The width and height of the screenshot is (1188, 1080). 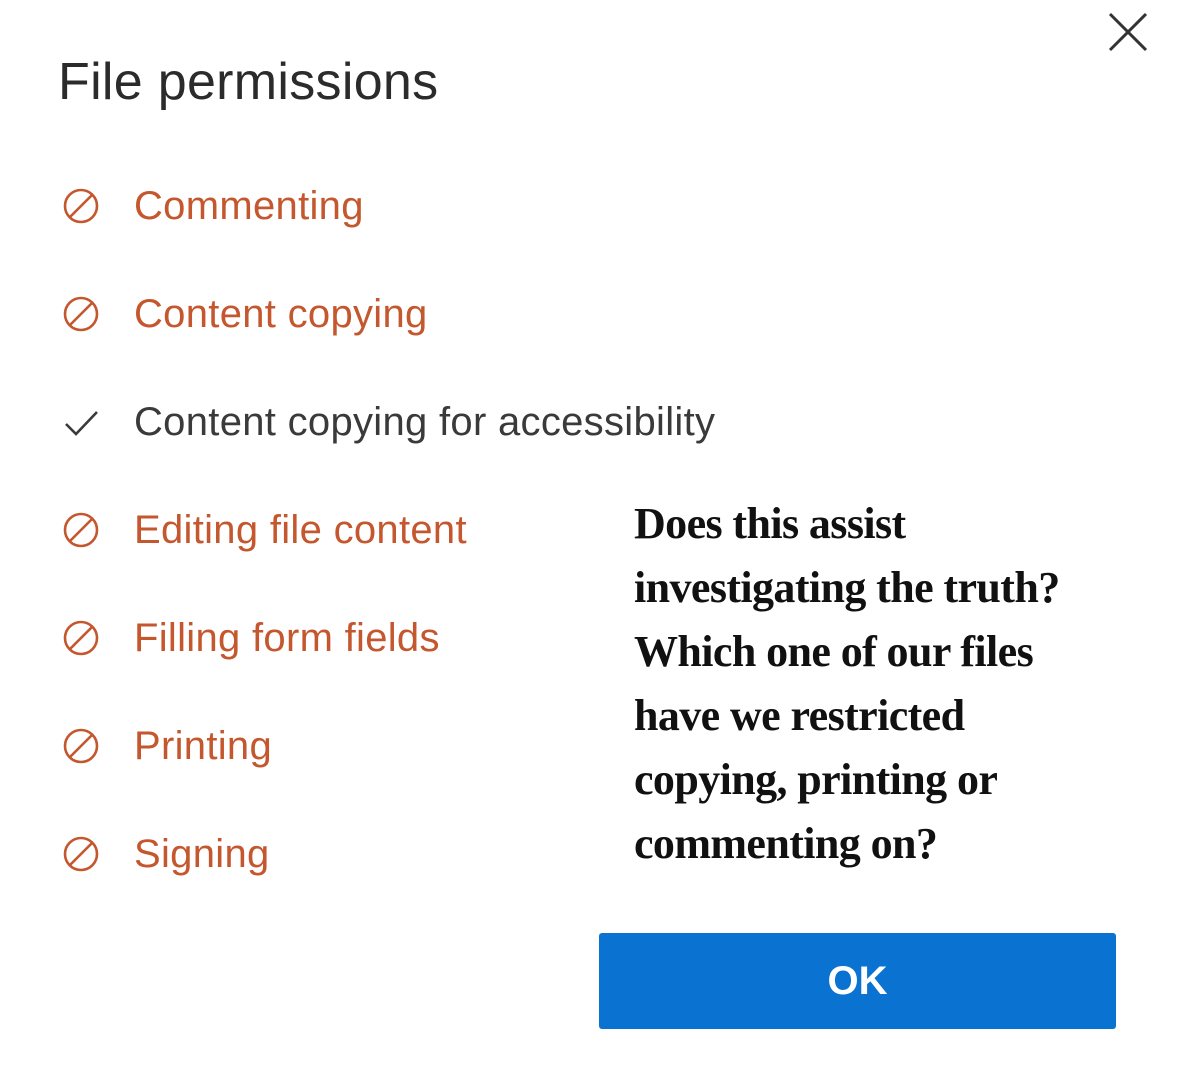 I want to click on overlay-question-line: have we restricted, so click(x=799, y=715).